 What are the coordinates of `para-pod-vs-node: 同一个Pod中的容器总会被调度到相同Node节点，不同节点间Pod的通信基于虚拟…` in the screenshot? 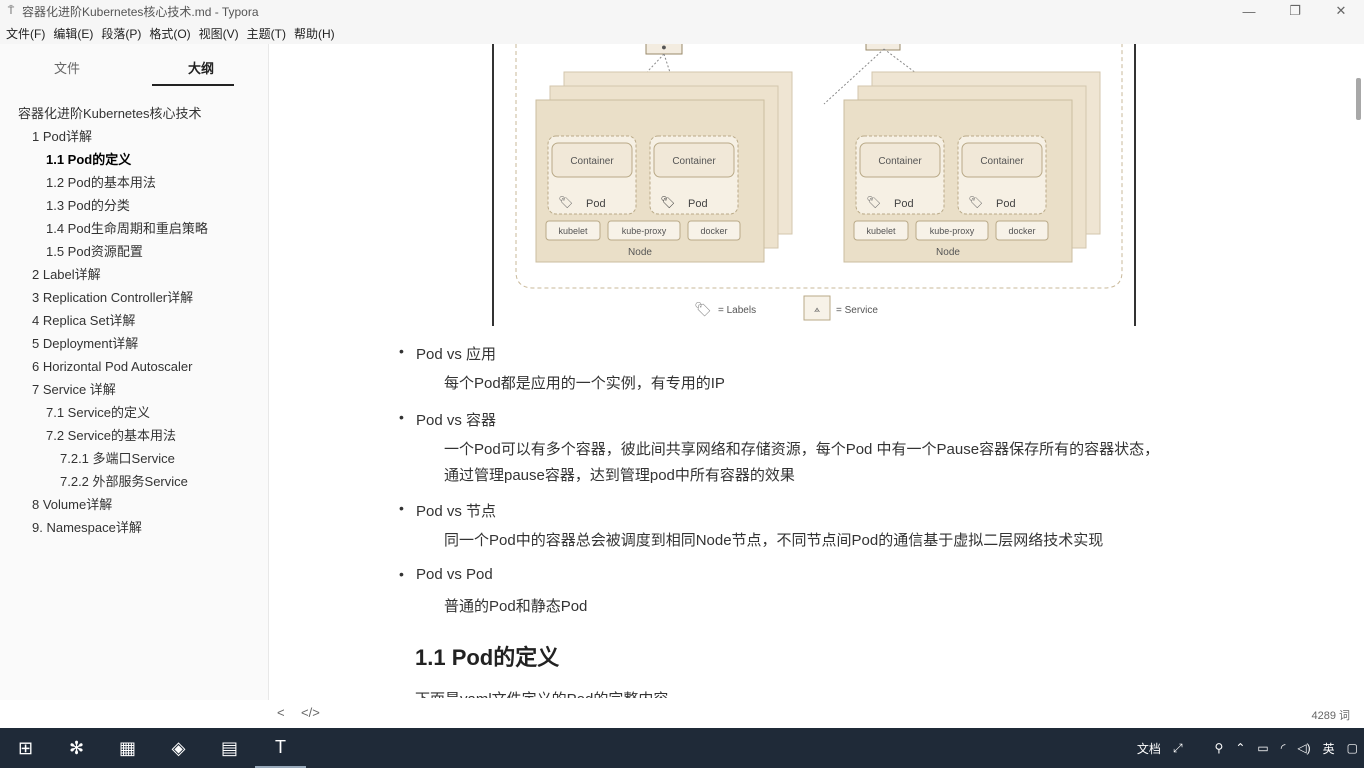 It's located at (774, 540).